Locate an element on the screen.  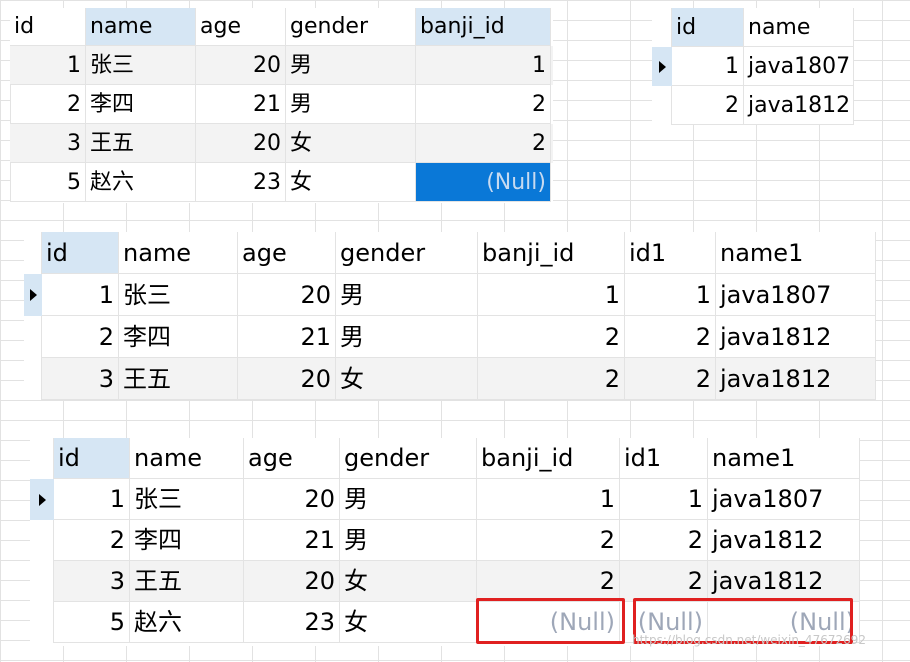
table-row: 1 张三 20 男 1 is located at coordinates (281, 65).